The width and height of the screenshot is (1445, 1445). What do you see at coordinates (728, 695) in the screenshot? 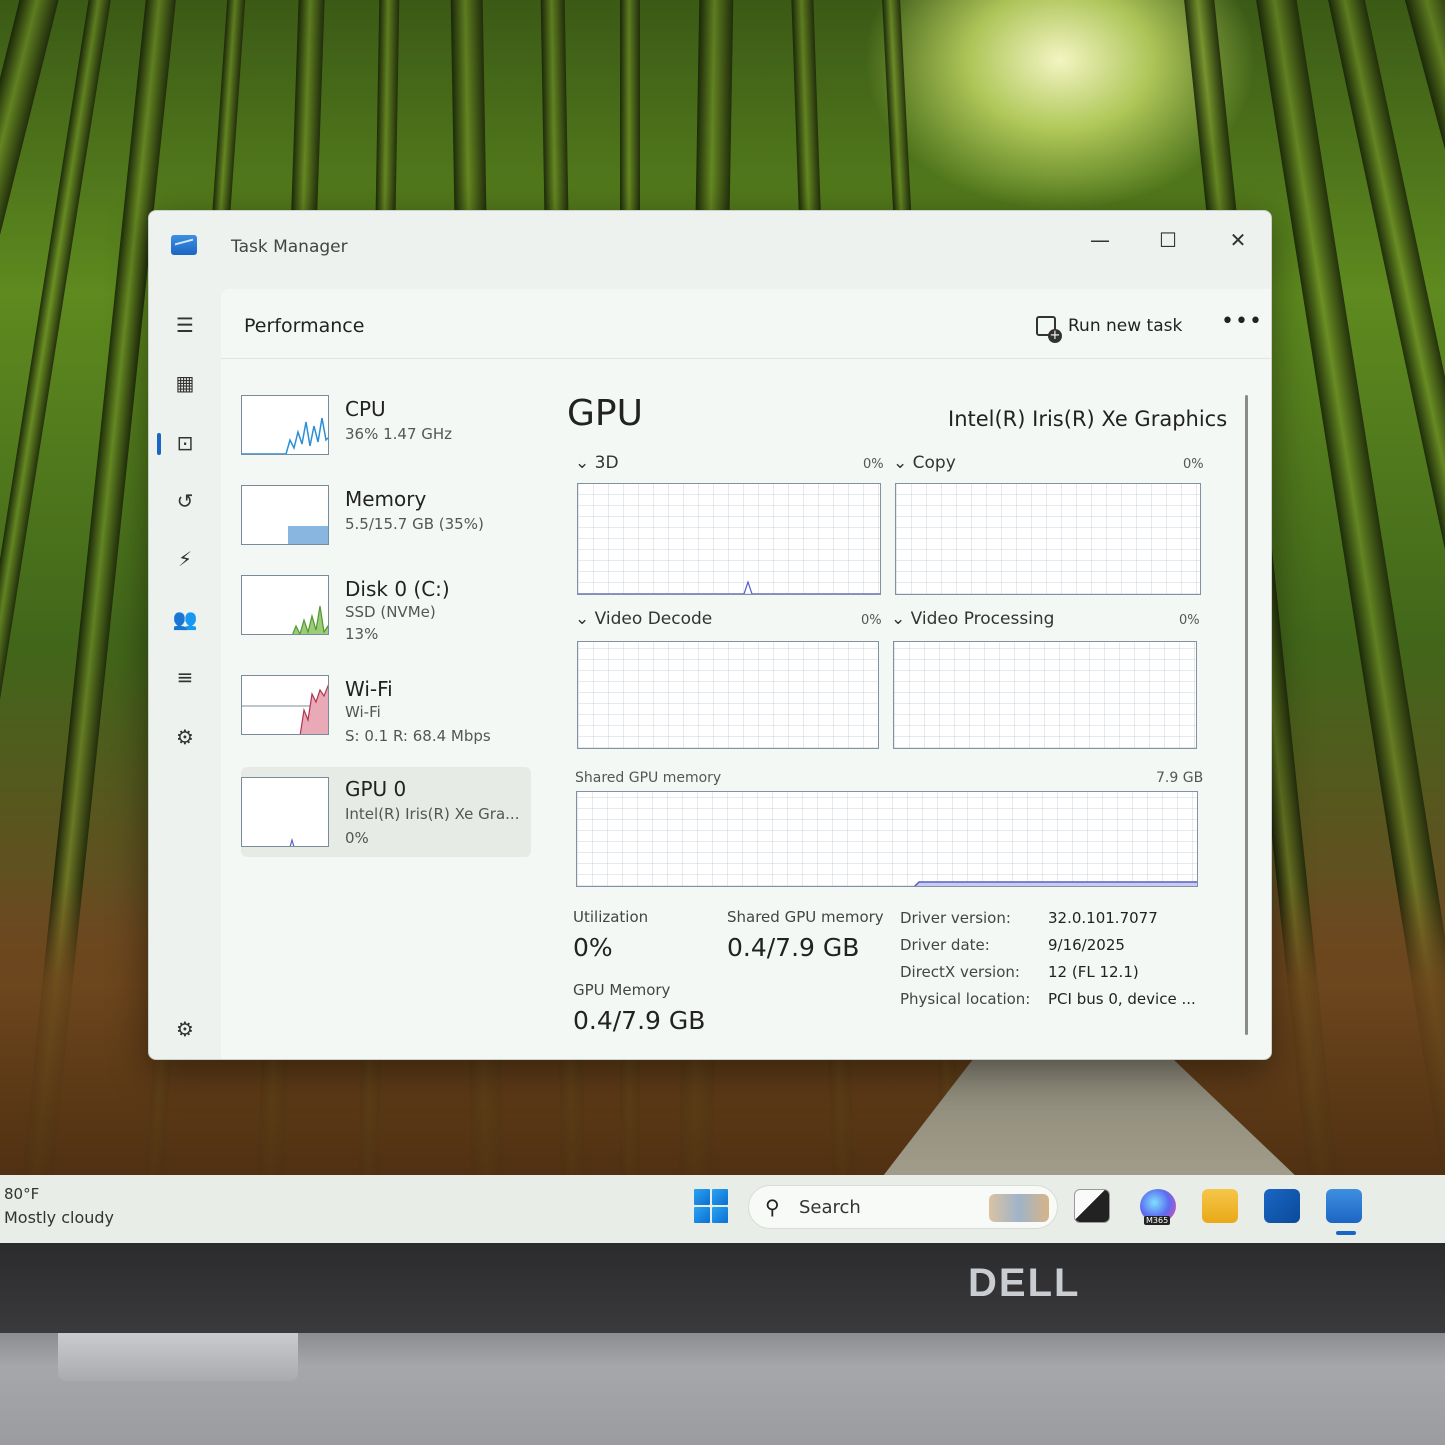
I see `engine-video-decode-graph` at bounding box center [728, 695].